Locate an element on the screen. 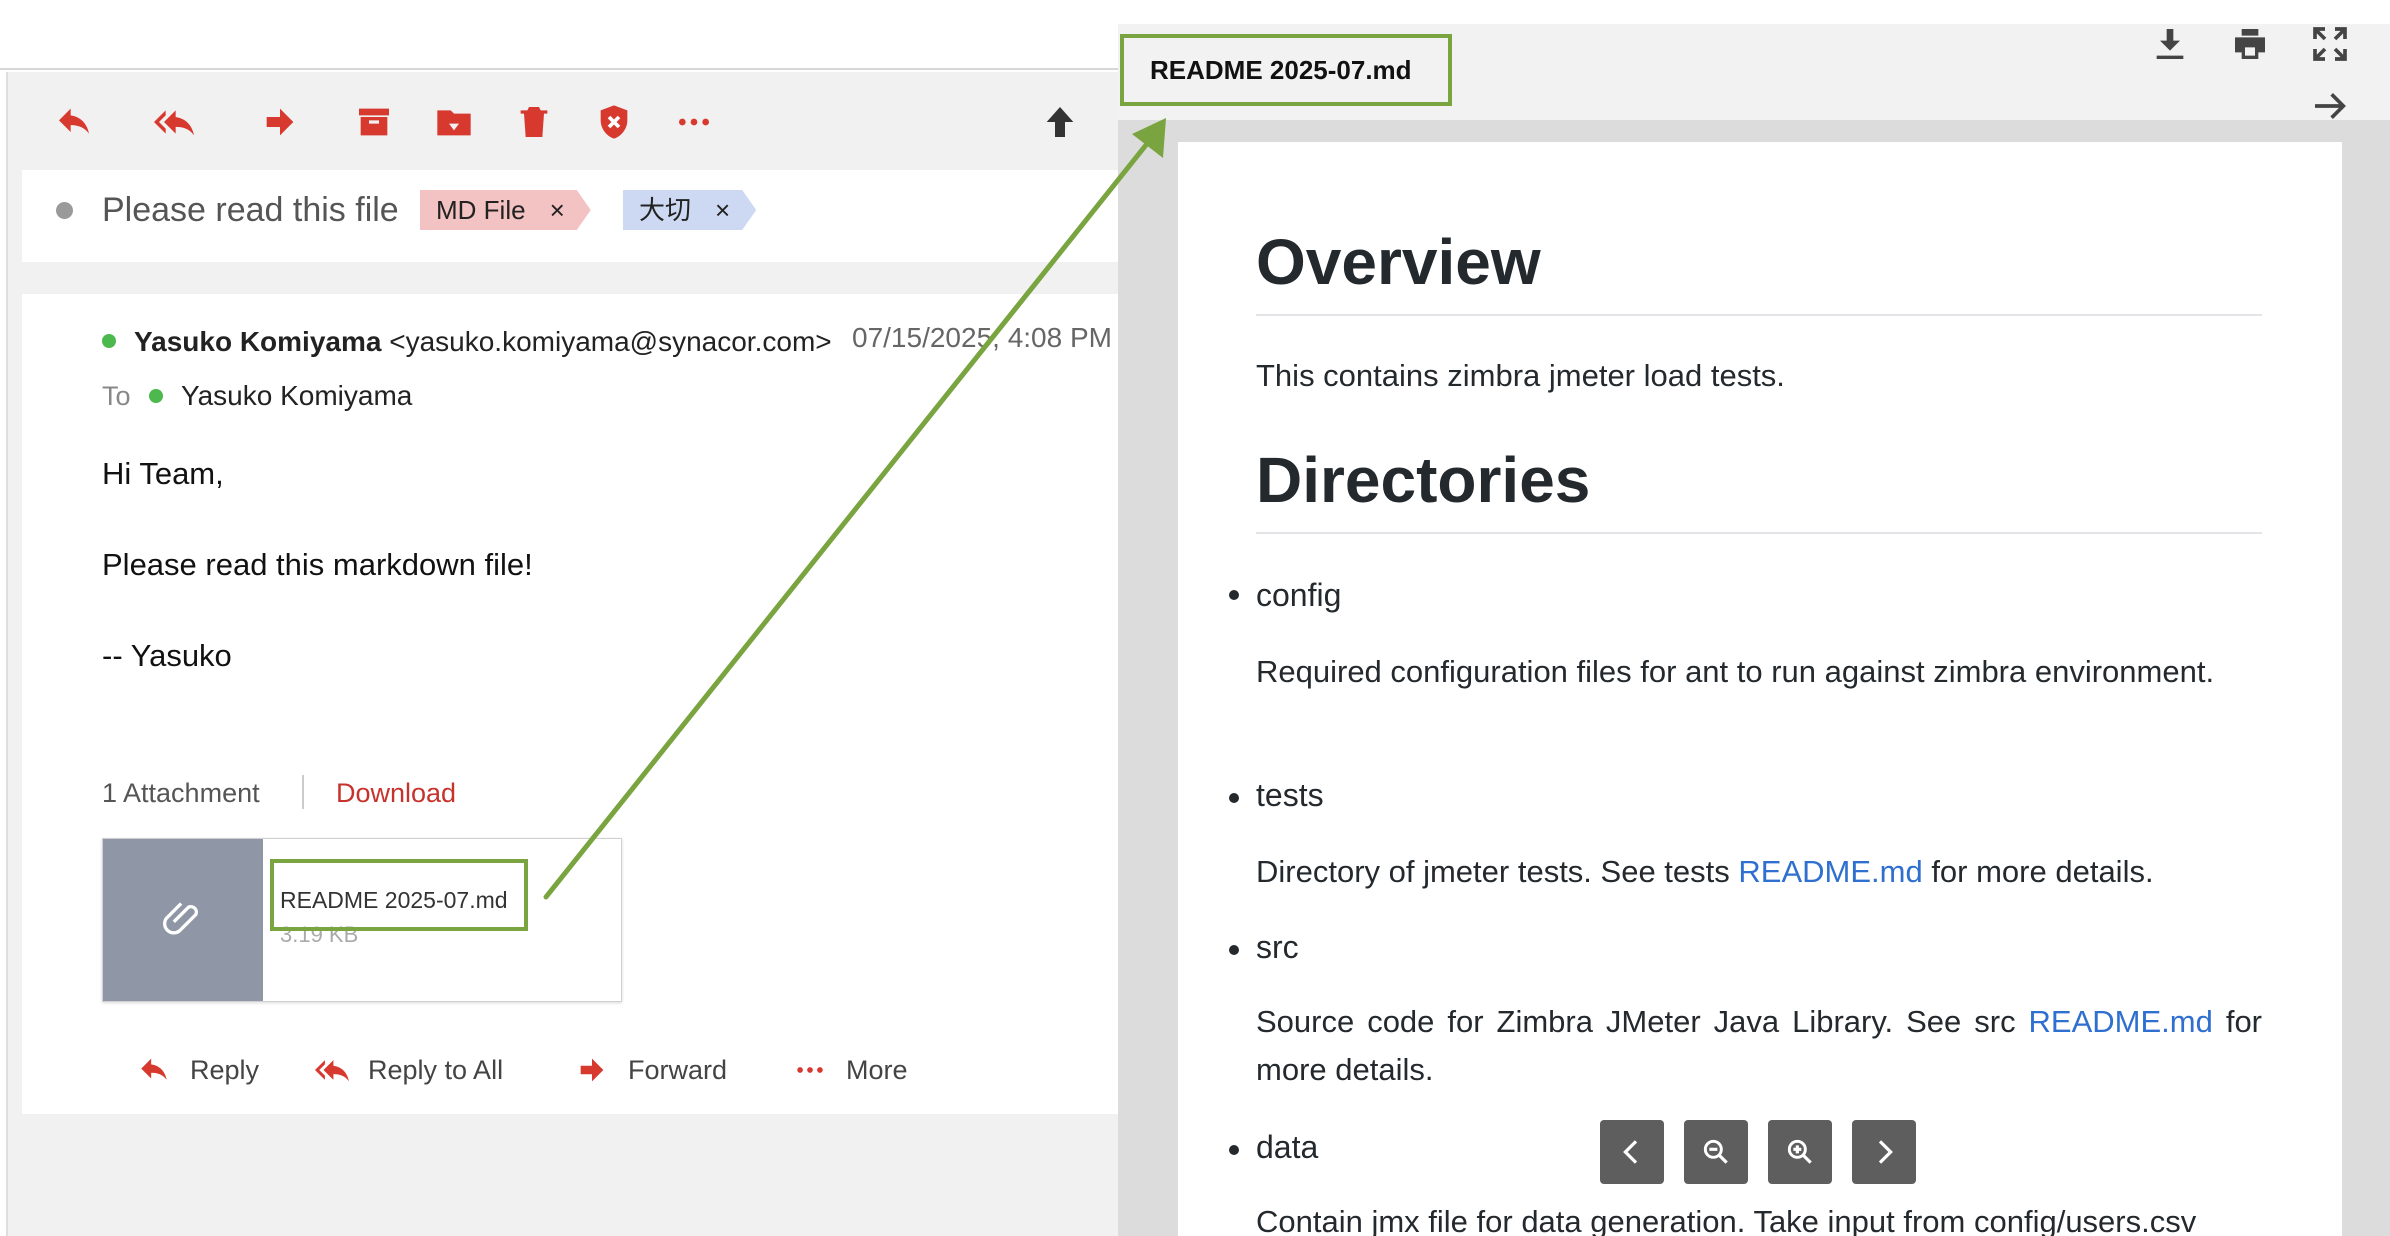  next-icon is located at coordinates (1885, 1152).